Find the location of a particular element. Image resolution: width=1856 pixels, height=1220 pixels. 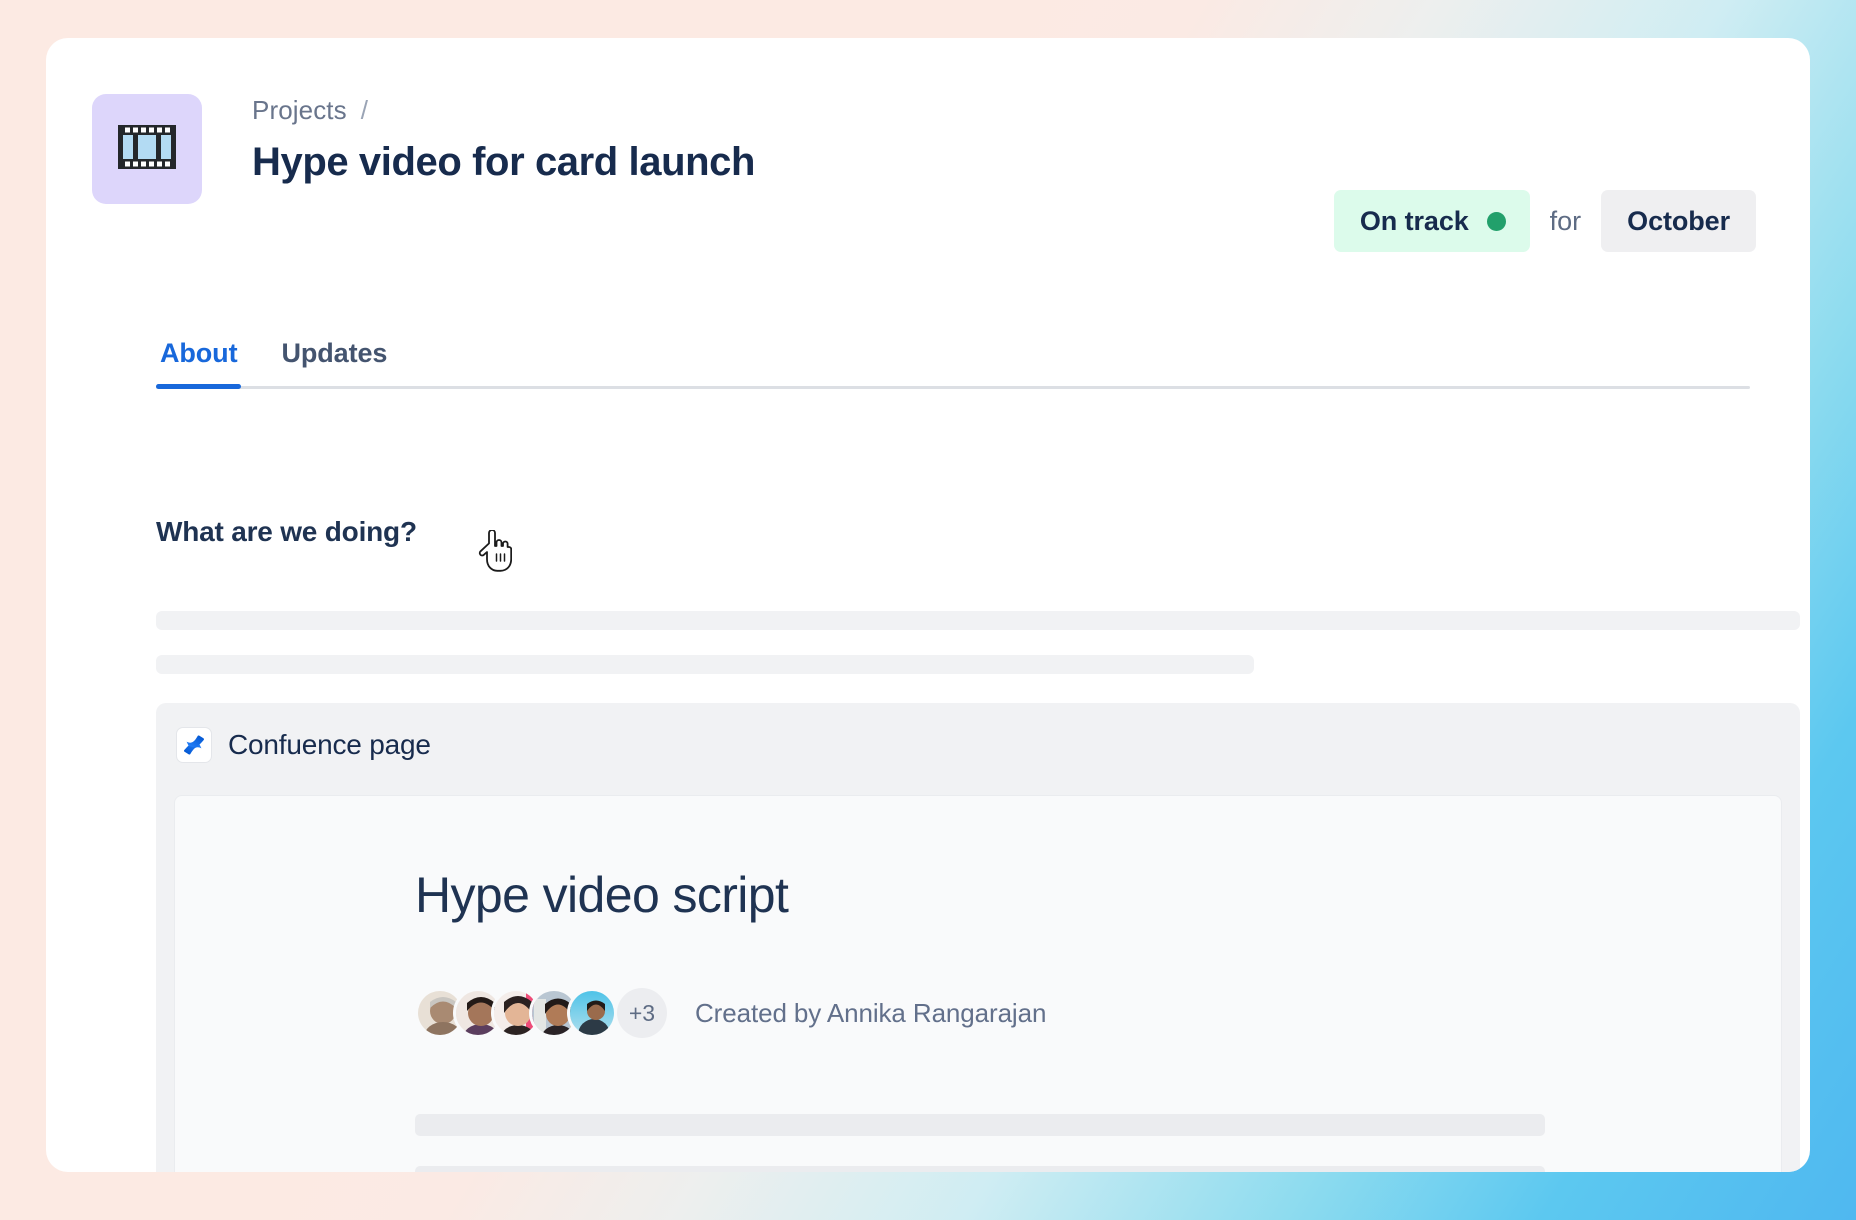

status-connector-label: for is located at coordinates (1565, 220).